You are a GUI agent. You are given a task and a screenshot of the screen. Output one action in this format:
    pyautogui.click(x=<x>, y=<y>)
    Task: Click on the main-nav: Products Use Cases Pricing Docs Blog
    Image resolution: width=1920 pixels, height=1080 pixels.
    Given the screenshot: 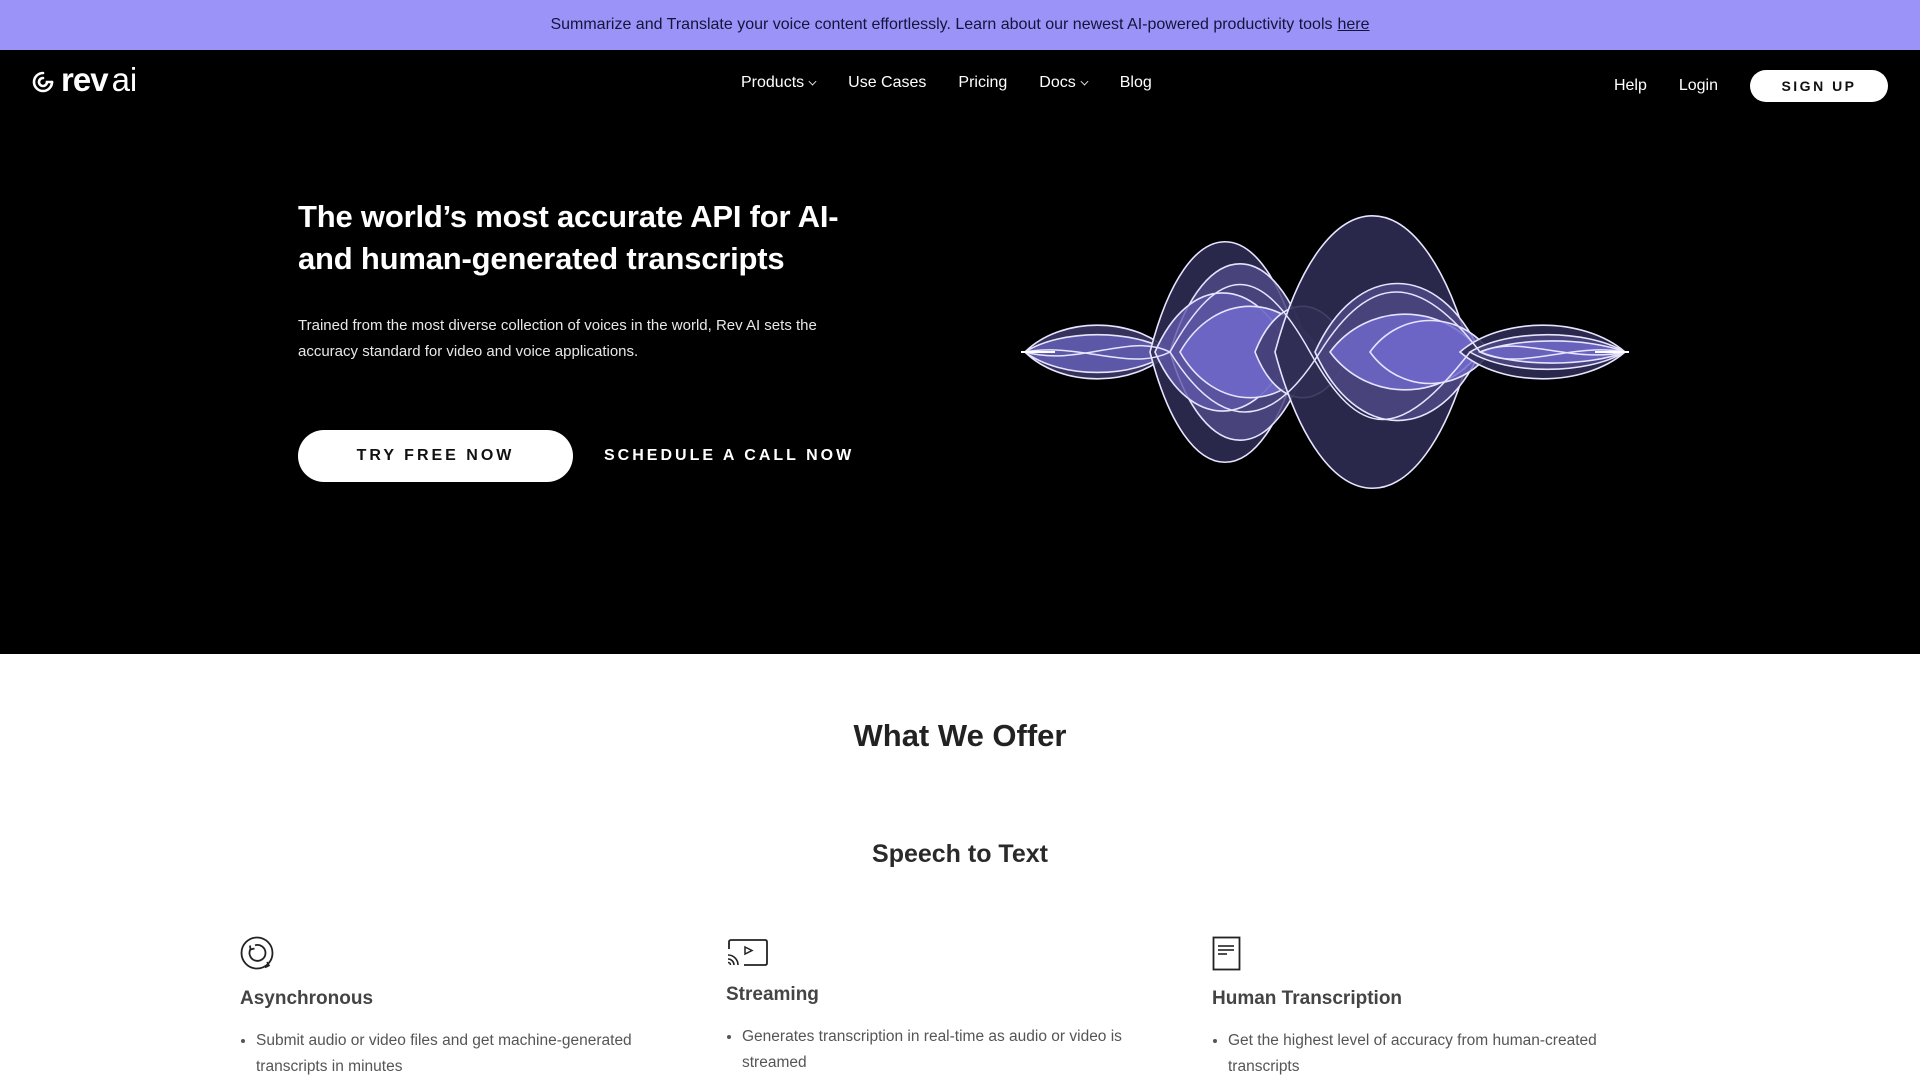 What is the action you would take?
    pyautogui.click(x=962, y=83)
    